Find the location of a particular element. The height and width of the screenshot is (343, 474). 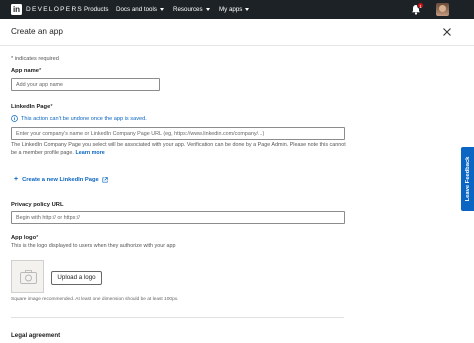

required-note: * indicates required is located at coordinates (35, 59).